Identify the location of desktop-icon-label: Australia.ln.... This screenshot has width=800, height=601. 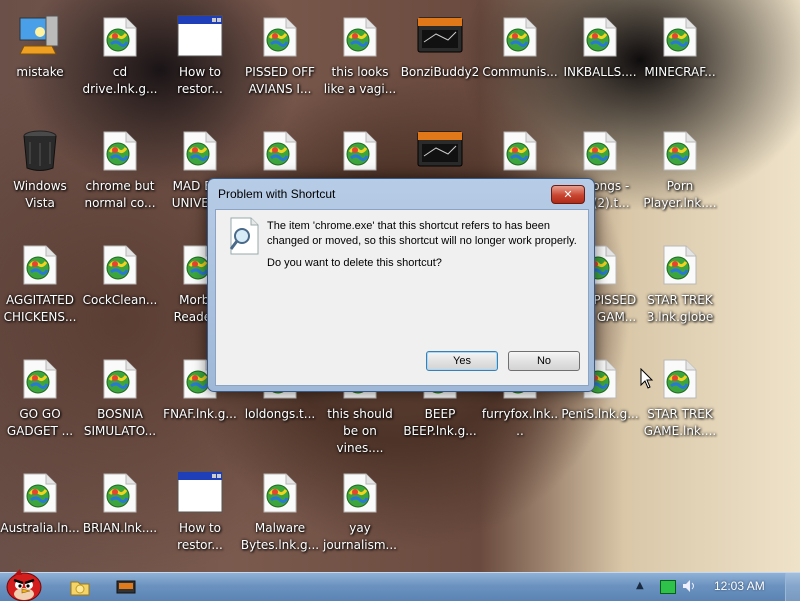
(40, 528).